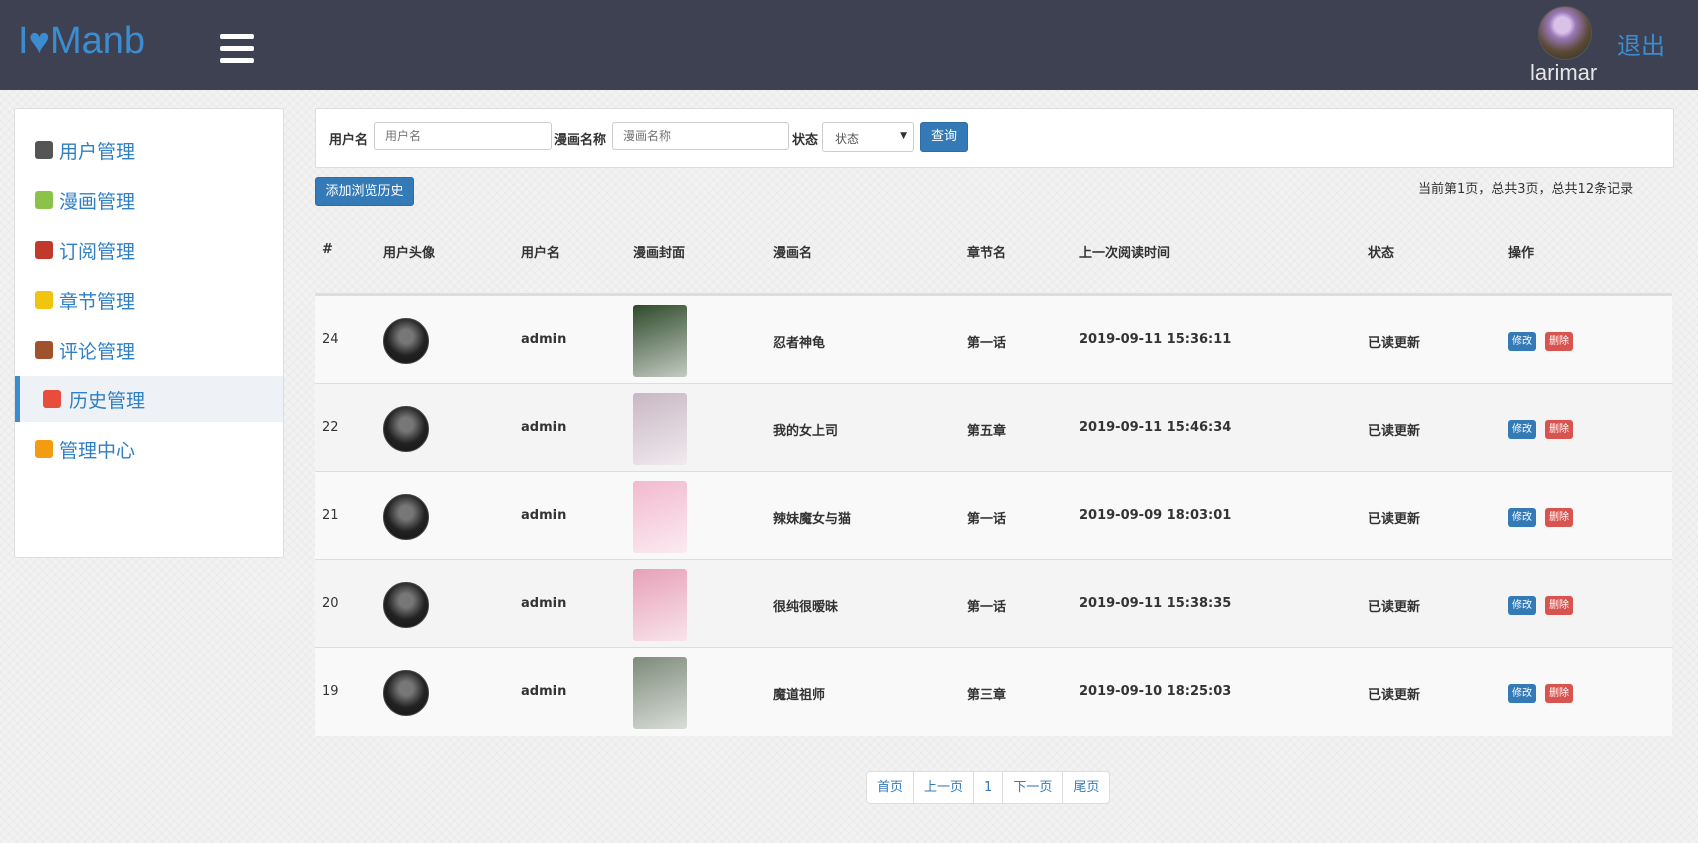  Describe the element at coordinates (903, 136) in the screenshot. I see `caret-down-icon: ▼` at that location.